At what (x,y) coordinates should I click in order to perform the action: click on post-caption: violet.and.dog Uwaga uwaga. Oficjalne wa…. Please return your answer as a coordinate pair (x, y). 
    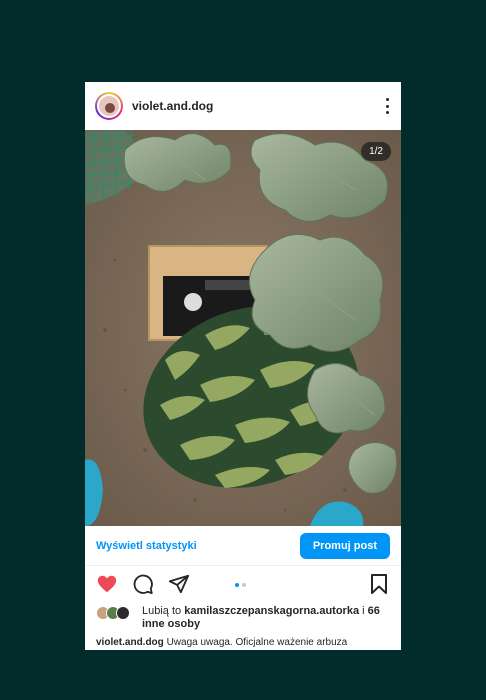
    Looking at the image, I should click on (244, 642).